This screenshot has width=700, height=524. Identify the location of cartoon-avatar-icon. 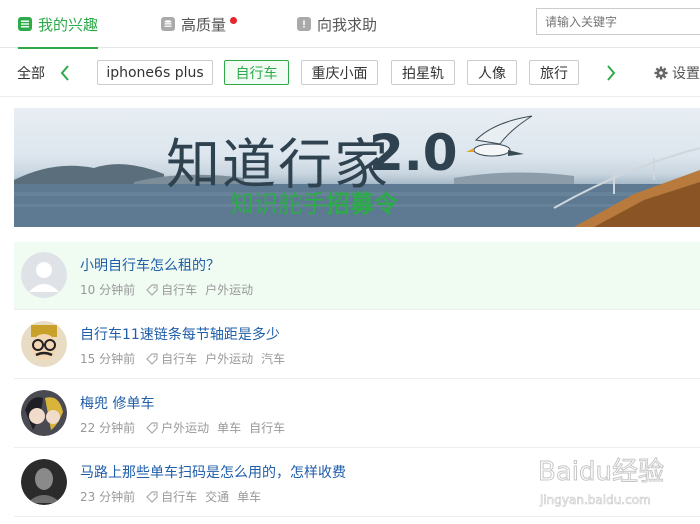
(44, 344).